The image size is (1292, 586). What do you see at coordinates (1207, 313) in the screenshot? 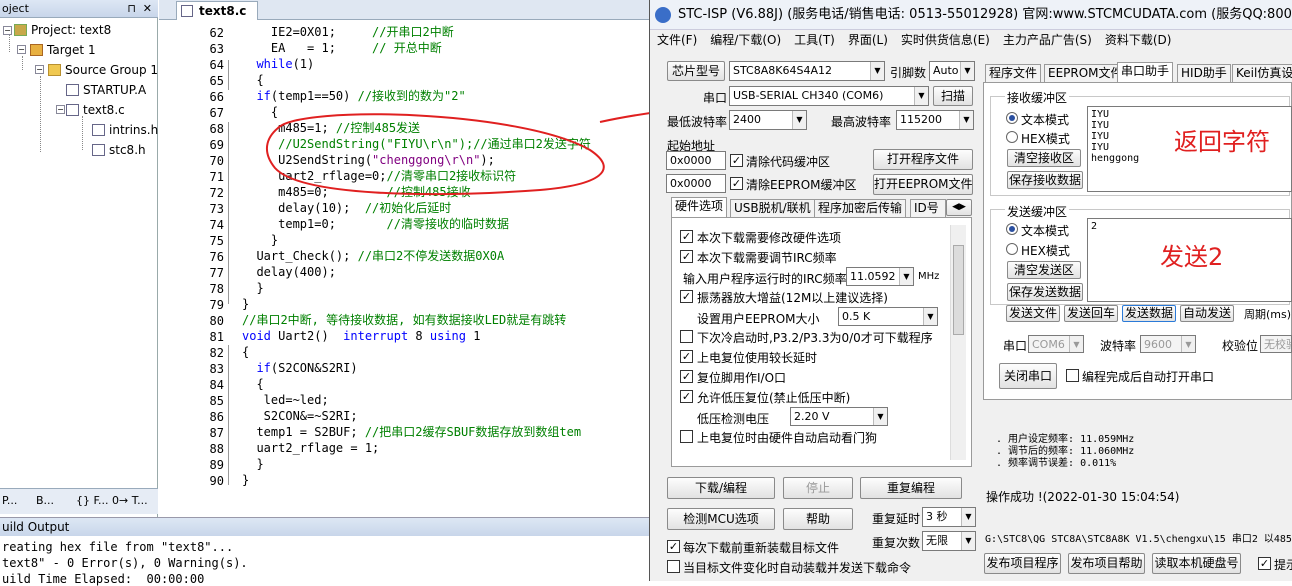
I see `auto-send-button: 自动发送` at bounding box center [1207, 313].